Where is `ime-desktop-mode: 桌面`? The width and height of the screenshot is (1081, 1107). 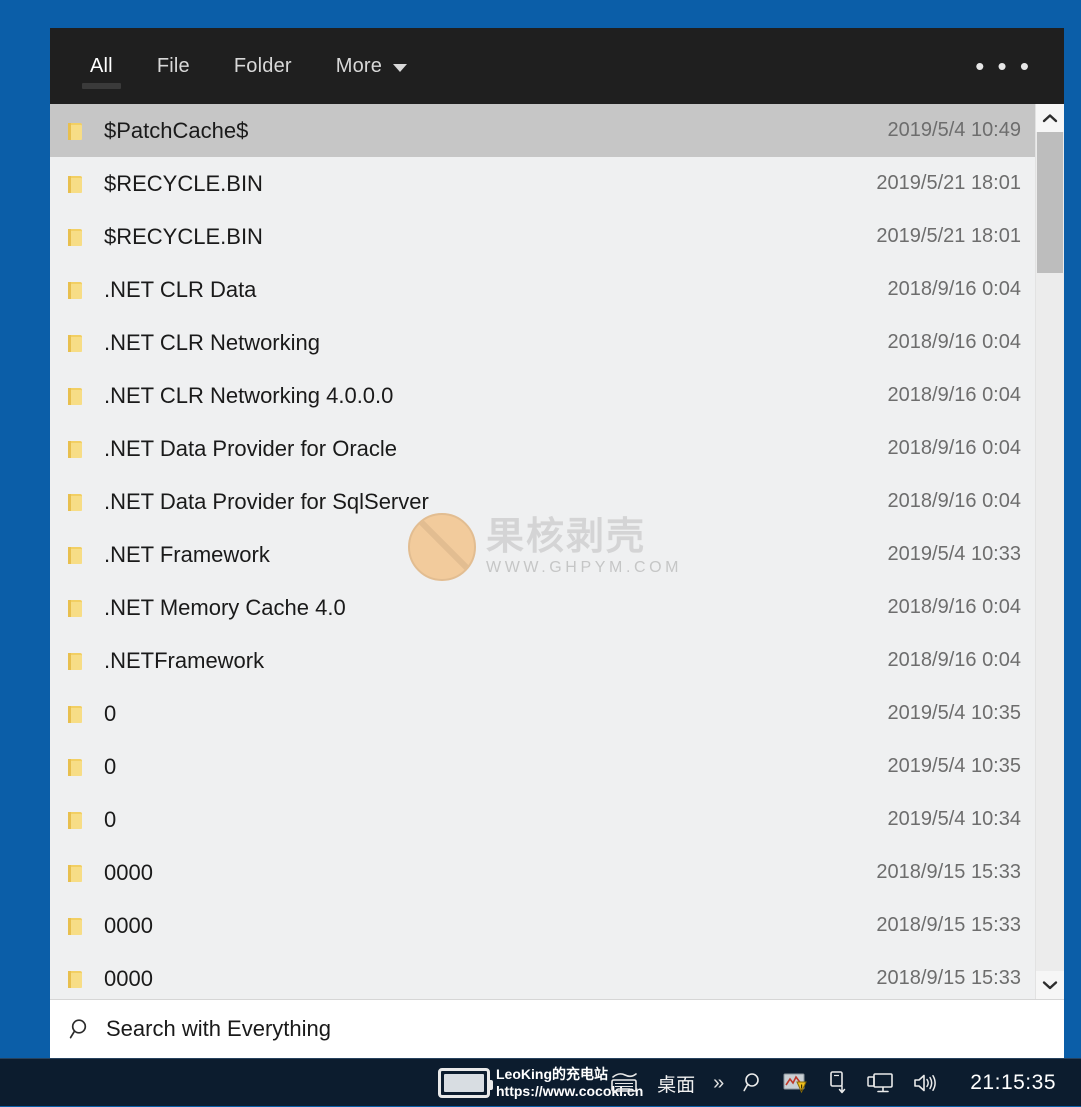 ime-desktop-mode: 桌面 is located at coordinates (676, 1083).